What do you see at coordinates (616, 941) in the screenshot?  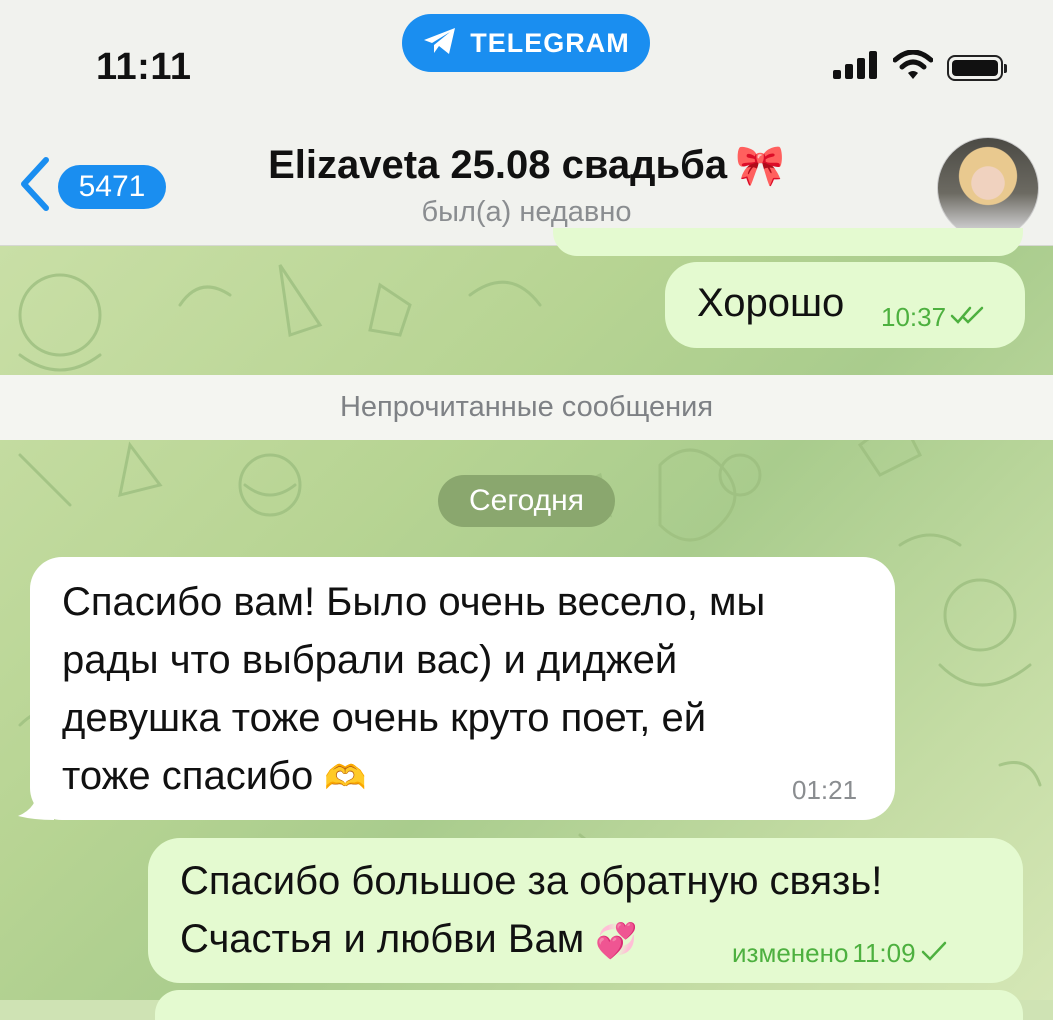 I see `revolving-hearts-emoji: 💞` at bounding box center [616, 941].